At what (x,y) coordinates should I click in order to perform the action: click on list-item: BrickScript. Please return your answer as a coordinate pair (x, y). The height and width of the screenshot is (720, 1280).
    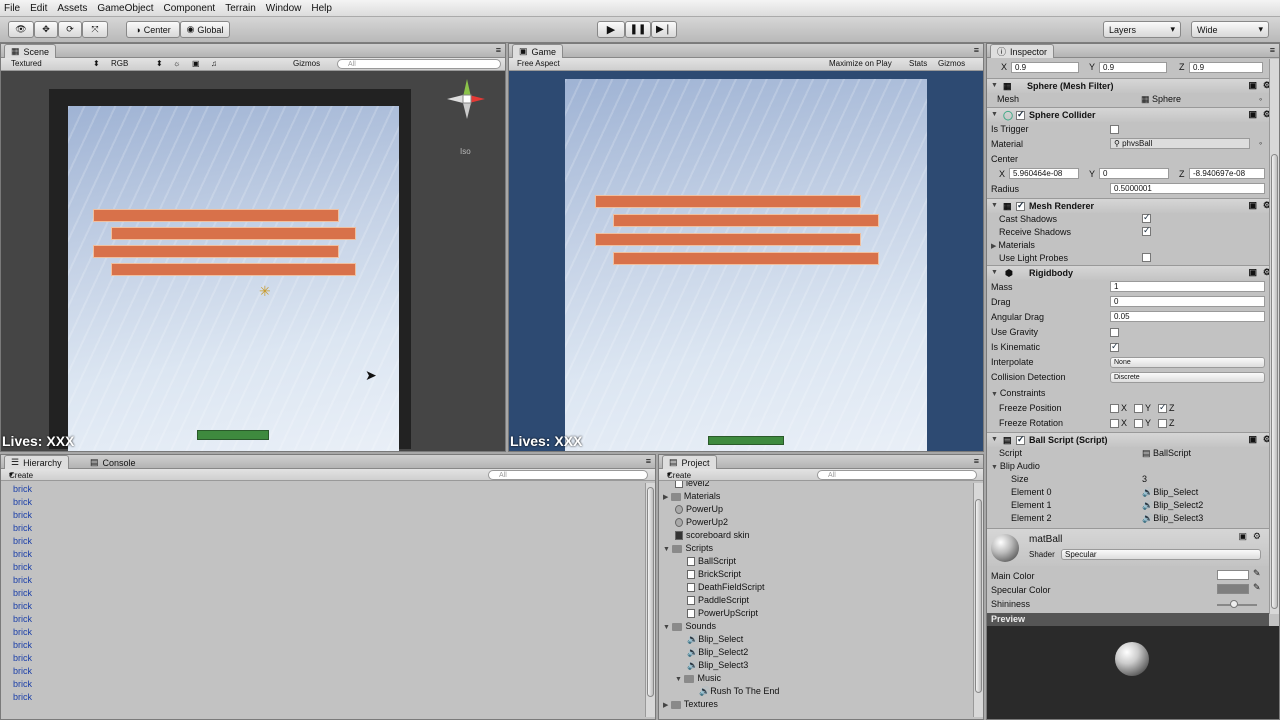
    Looking at the image, I should click on (714, 574).